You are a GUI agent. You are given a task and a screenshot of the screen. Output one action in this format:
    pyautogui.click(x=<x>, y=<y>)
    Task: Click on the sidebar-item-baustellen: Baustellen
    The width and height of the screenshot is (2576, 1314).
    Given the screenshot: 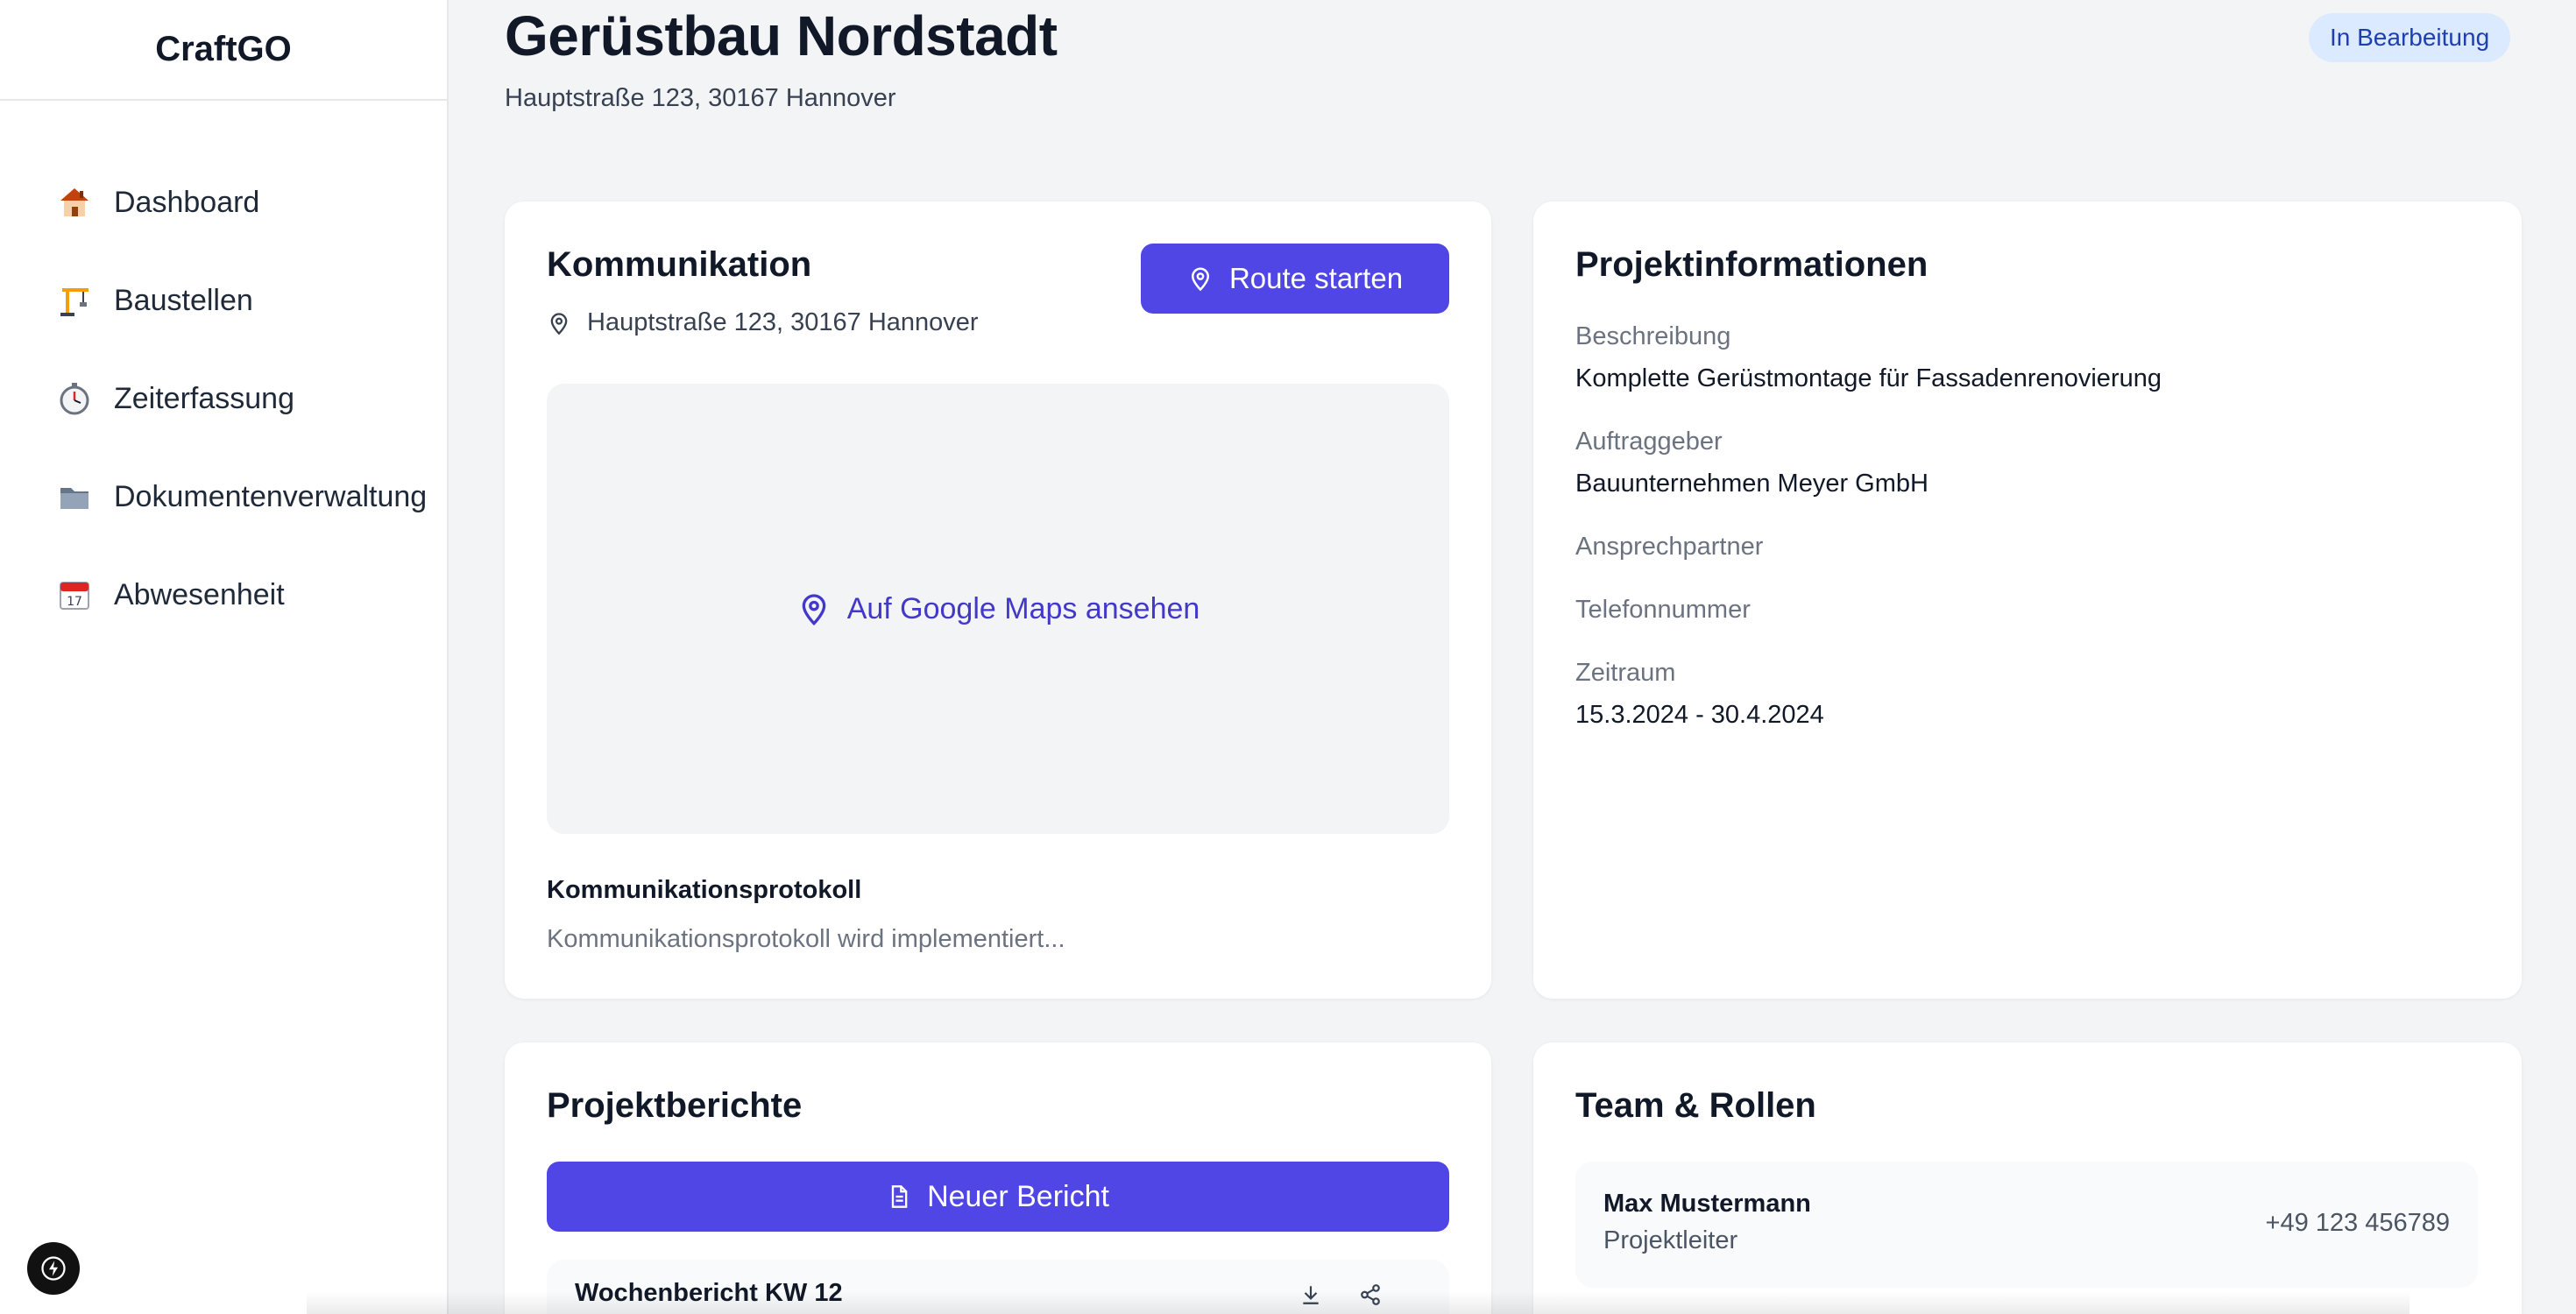 What is the action you would take?
    pyautogui.click(x=223, y=301)
    